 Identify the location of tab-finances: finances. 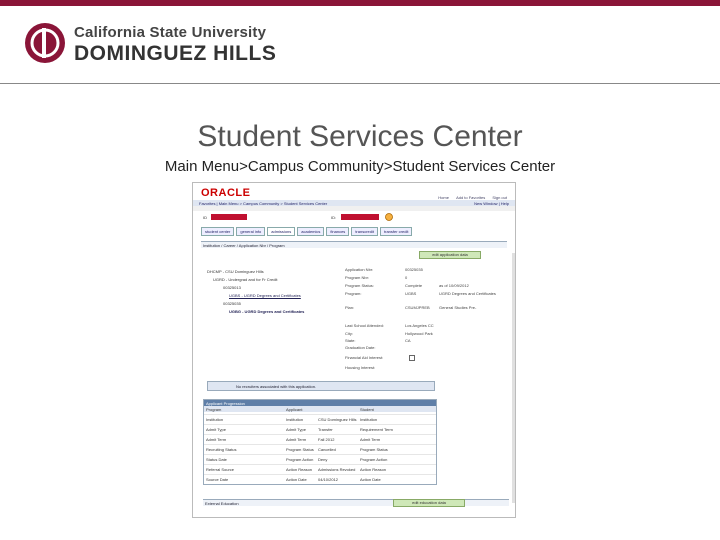
(338, 231).